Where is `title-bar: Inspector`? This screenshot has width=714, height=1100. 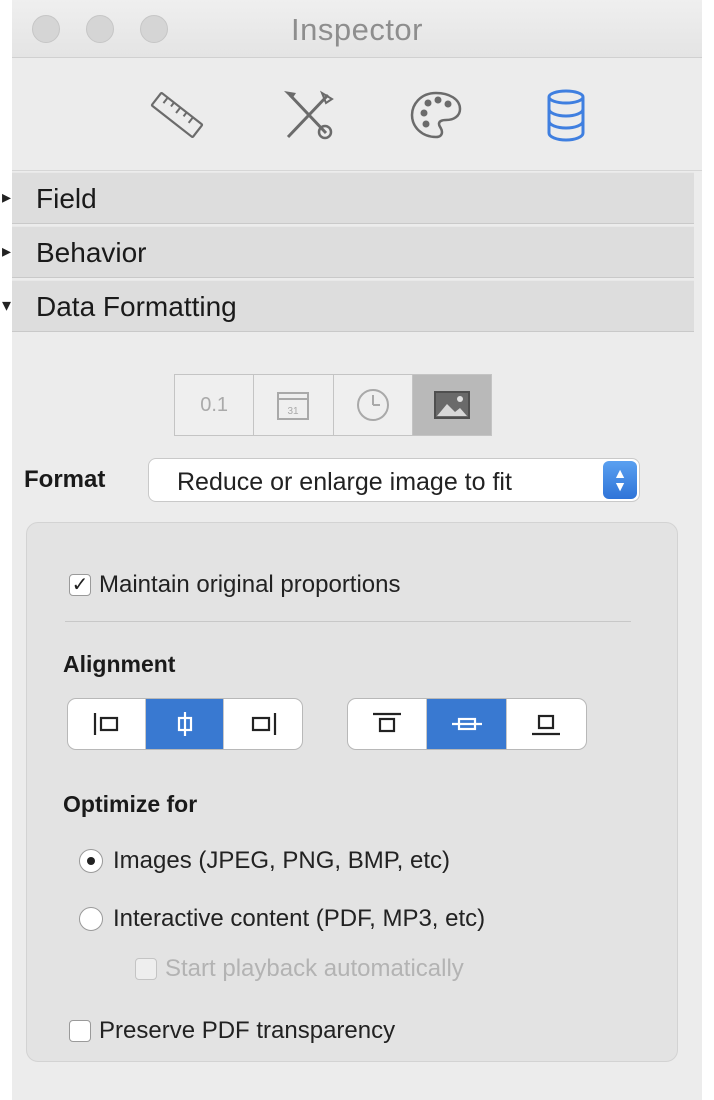 title-bar: Inspector is located at coordinates (357, 29).